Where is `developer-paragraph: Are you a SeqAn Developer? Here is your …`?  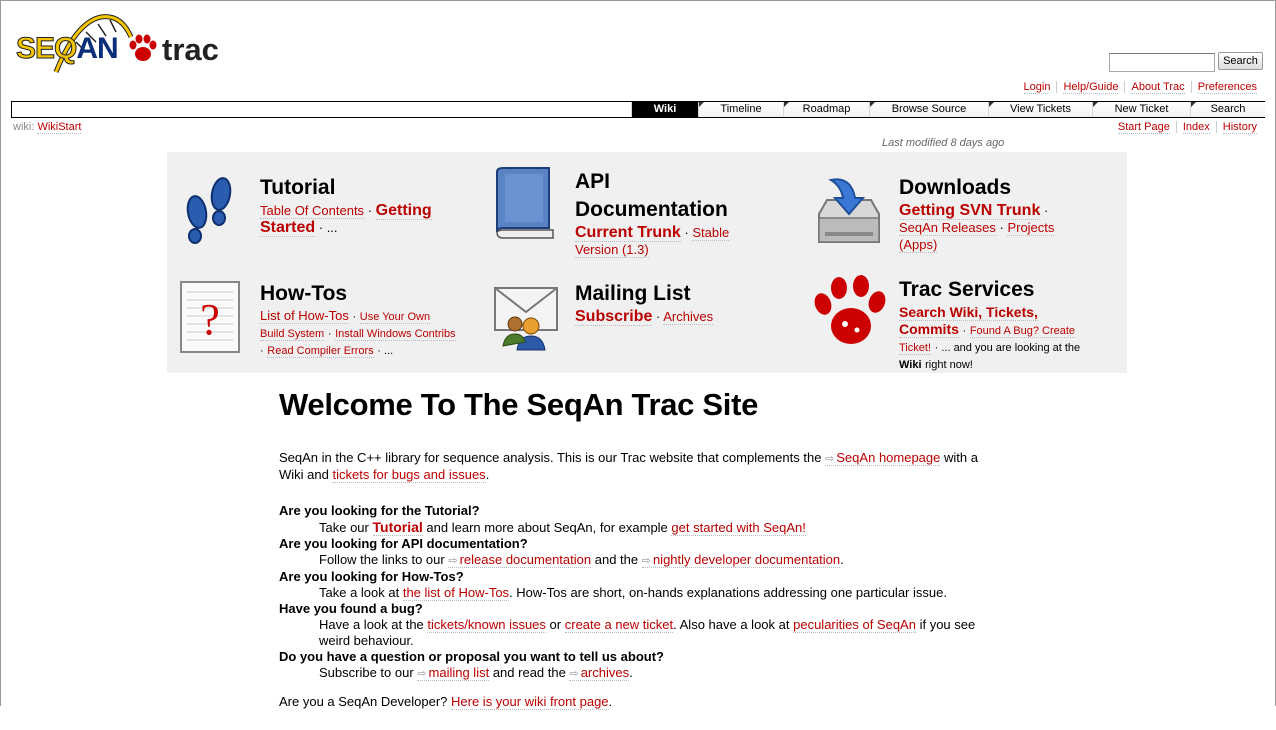 developer-paragraph: Are you a SeqAn Developer? Here is your … is located at coordinates (446, 702).